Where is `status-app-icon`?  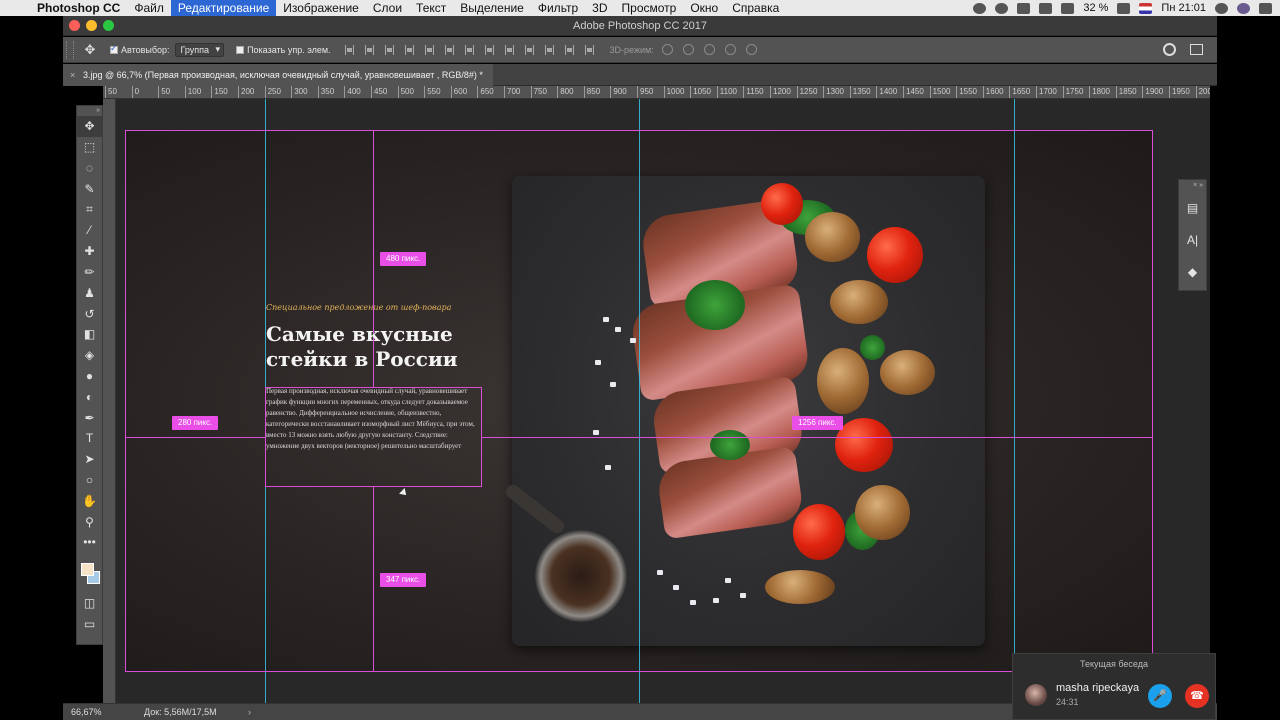 status-app-icon is located at coordinates (980, 8).